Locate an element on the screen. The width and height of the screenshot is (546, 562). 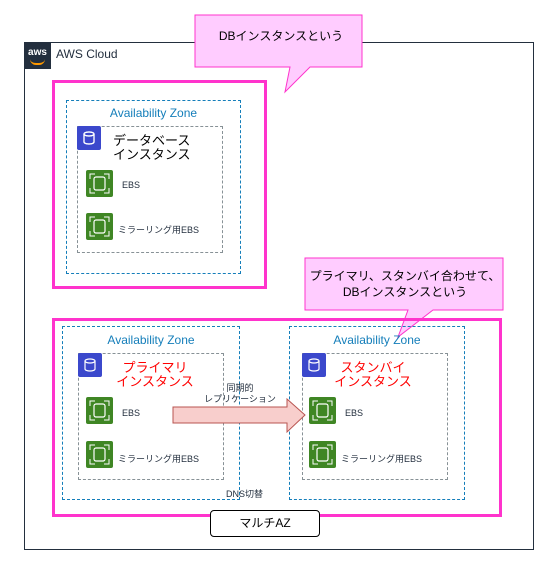
instance-title-top: データベース インスタンス is located at coordinates (152, 147).